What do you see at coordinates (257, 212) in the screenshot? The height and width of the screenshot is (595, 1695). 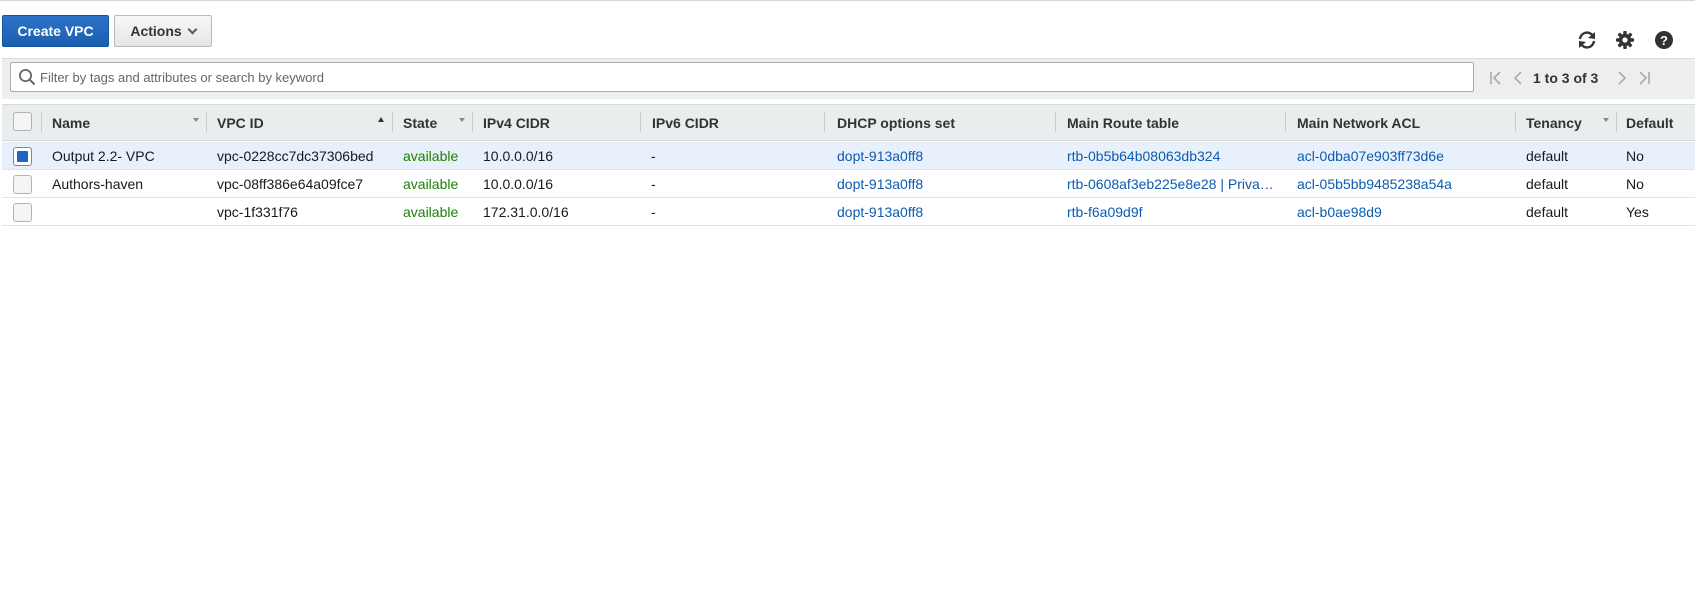 I see `cell-vpc-id: vpc-1f331f76` at bounding box center [257, 212].